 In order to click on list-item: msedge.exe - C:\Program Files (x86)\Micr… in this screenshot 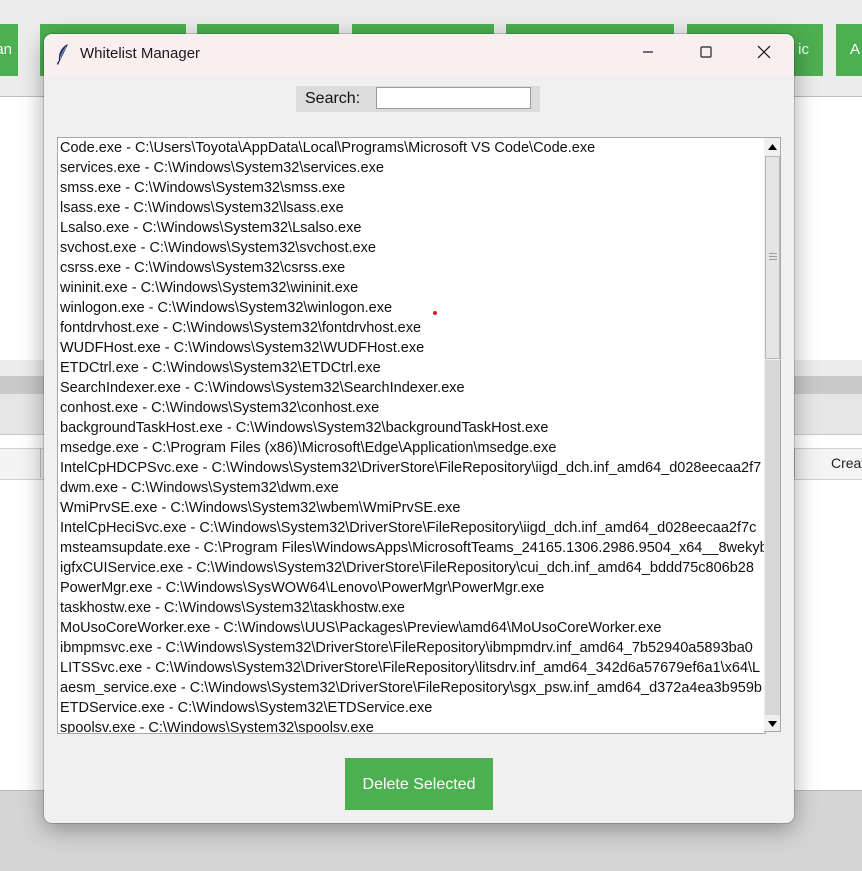, I will do `click(411, 448)`.